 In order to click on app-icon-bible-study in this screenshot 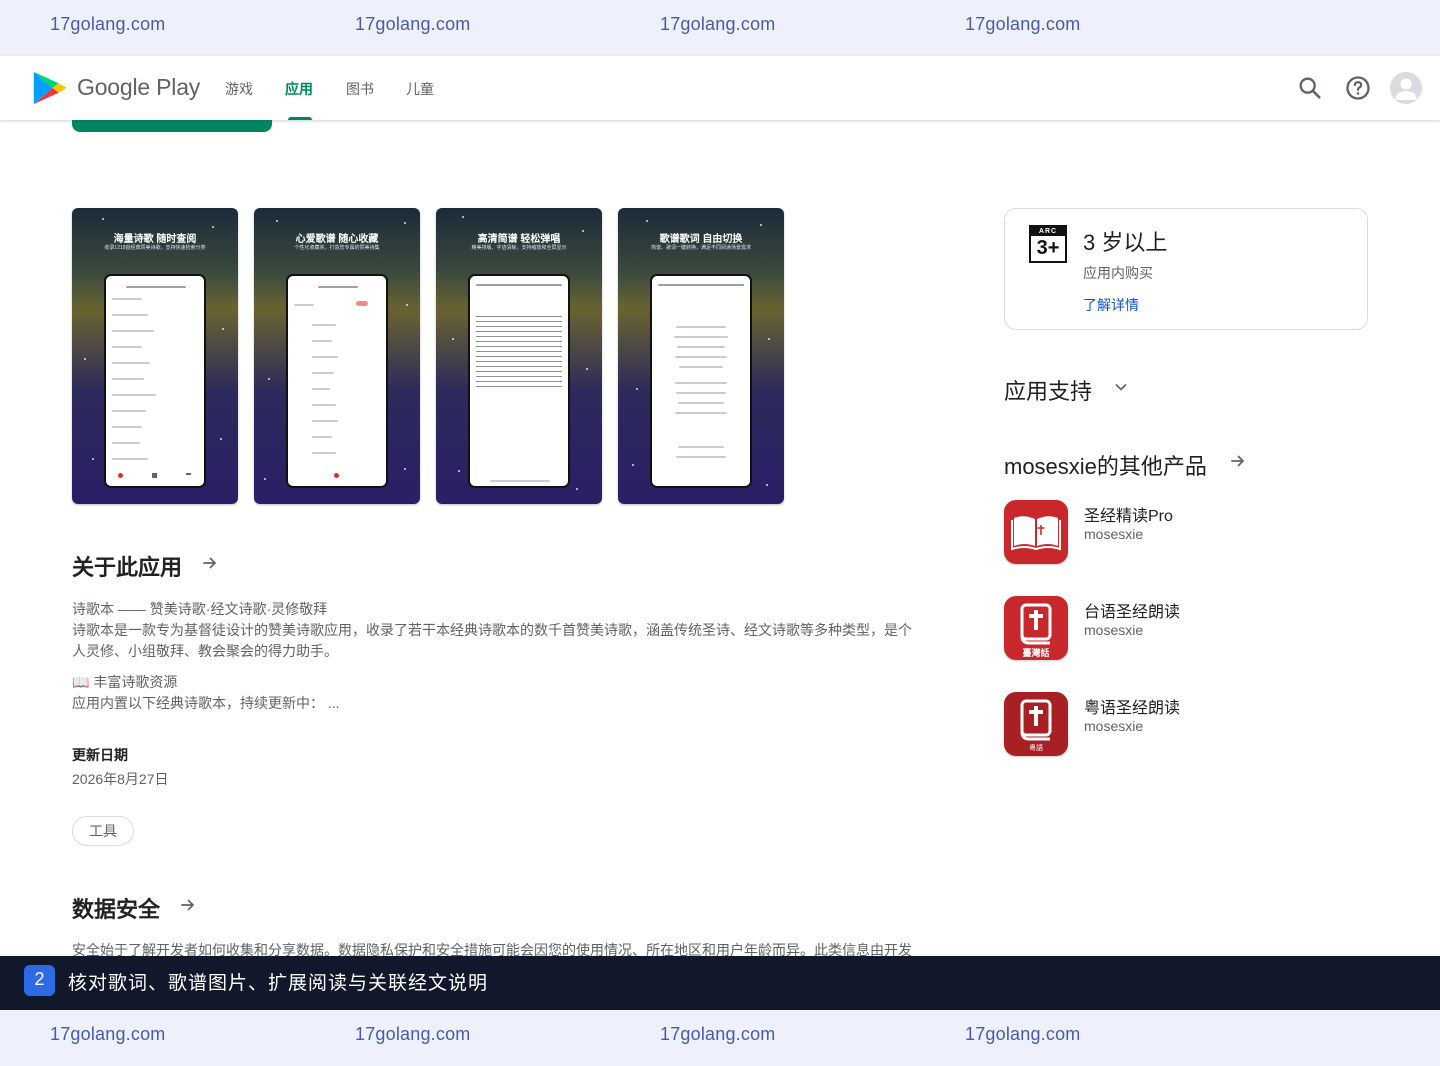, I will do `click(1036, 532)`.